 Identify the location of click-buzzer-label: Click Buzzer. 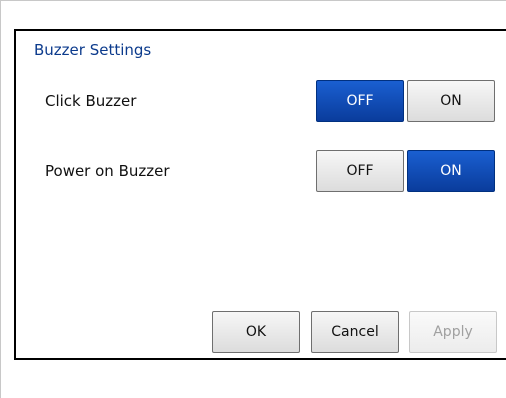
(91, 101).